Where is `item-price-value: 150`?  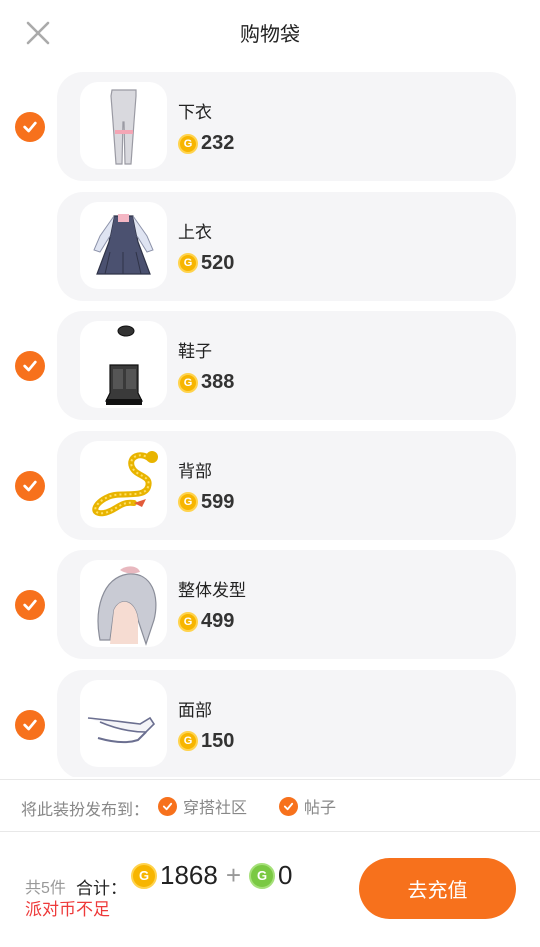 item-price-value: 150 is located at coordinates (218, 740).